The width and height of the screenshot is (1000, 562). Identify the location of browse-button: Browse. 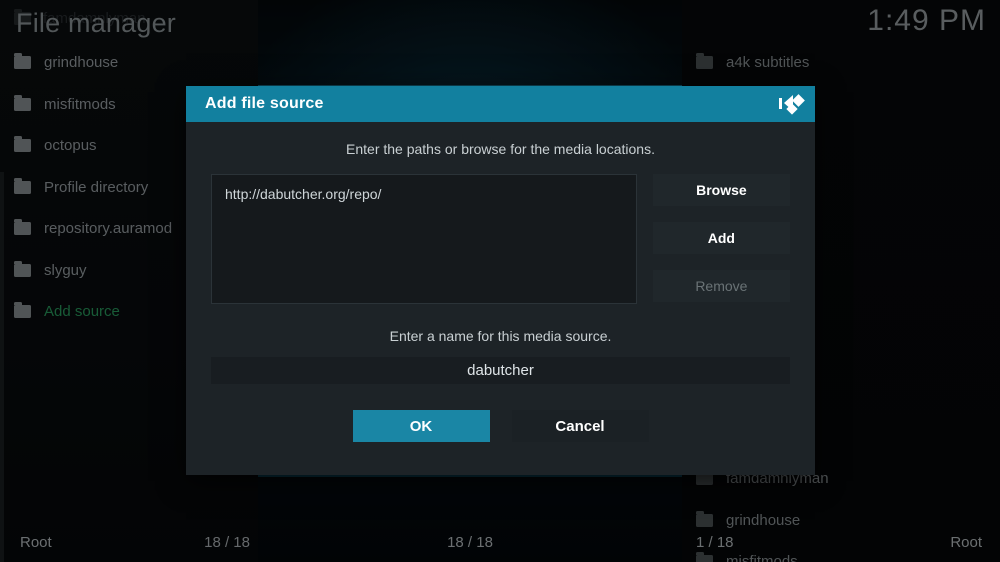
(721, 190).